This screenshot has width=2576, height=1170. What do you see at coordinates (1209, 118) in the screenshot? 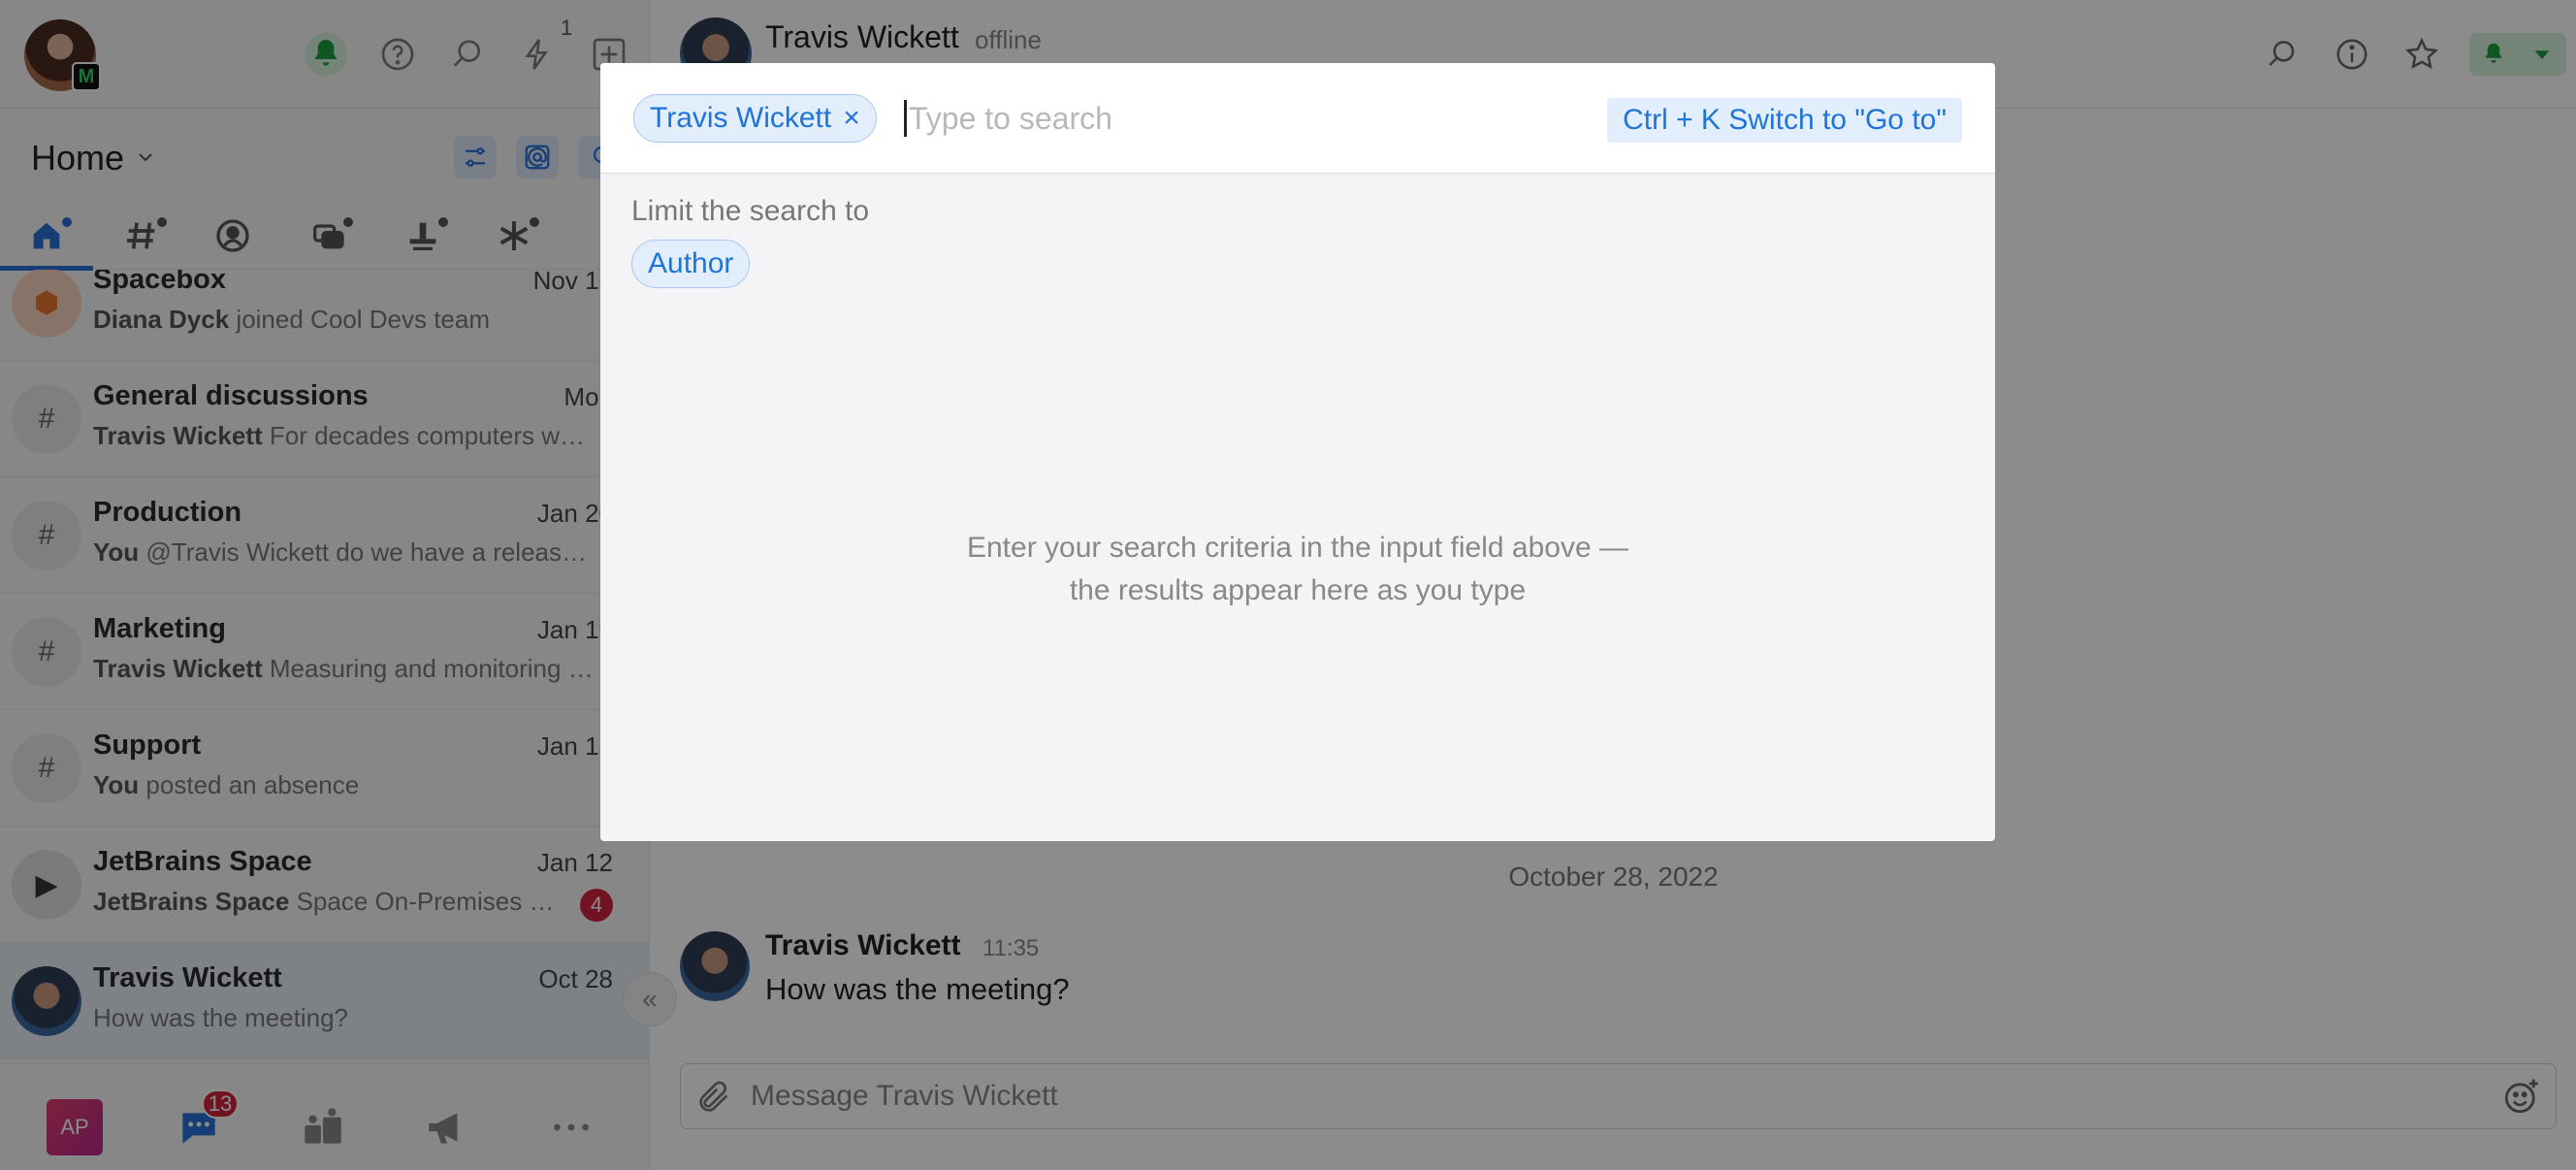
I see `search-input` at bounding box center [1209, 118].